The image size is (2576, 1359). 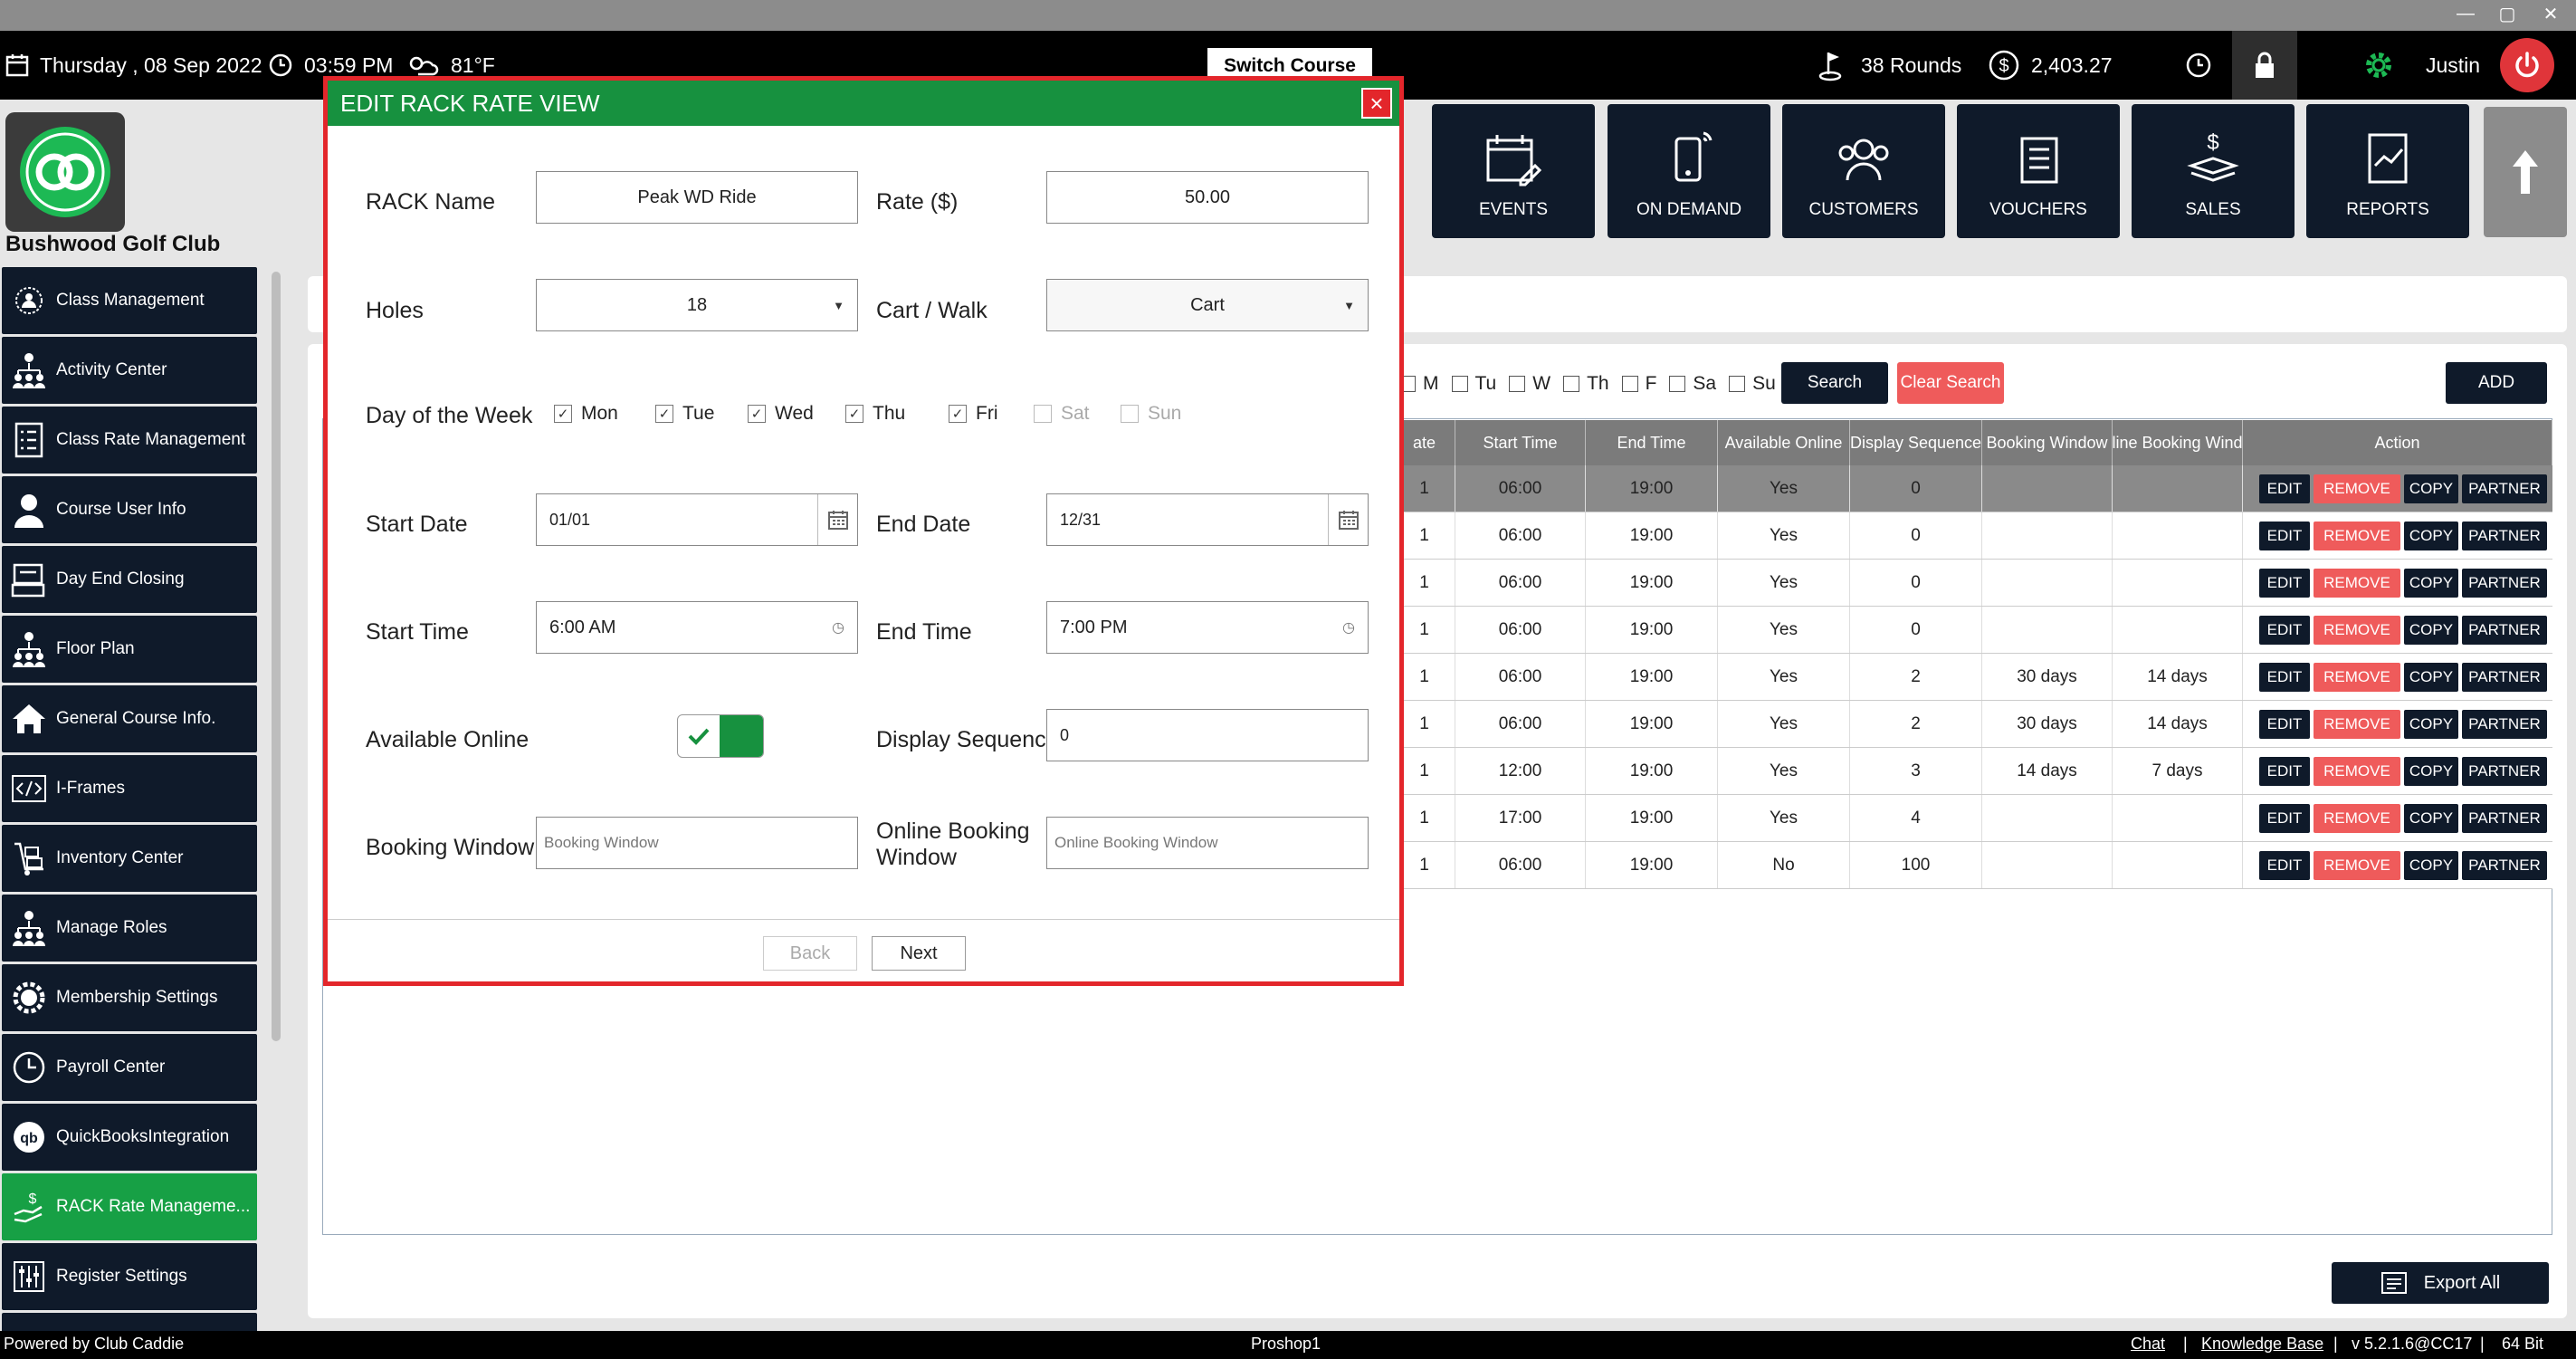 I want to click on end-time-input: 7:00 PM ◷, so click(x=1208, y=627).